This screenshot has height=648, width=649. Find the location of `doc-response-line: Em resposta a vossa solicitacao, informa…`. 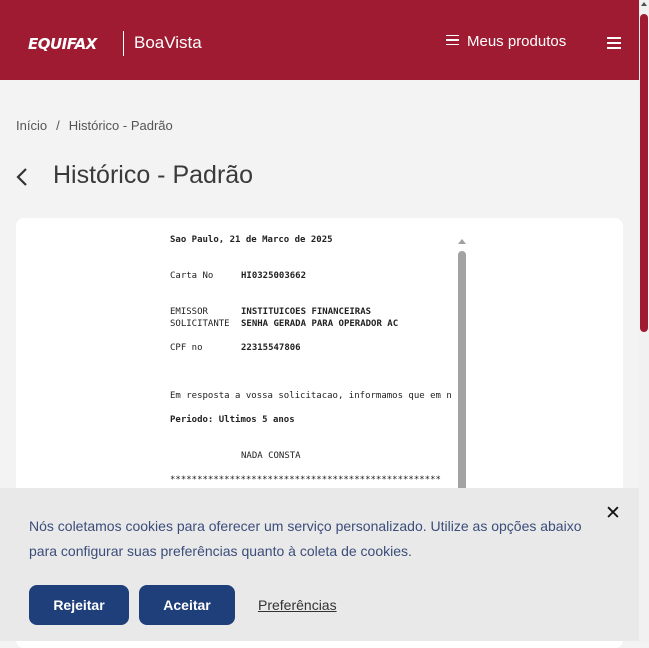

doc-response-line: Em resposta a vossa solicitacao, informa… is located at coordinates (311, 396).